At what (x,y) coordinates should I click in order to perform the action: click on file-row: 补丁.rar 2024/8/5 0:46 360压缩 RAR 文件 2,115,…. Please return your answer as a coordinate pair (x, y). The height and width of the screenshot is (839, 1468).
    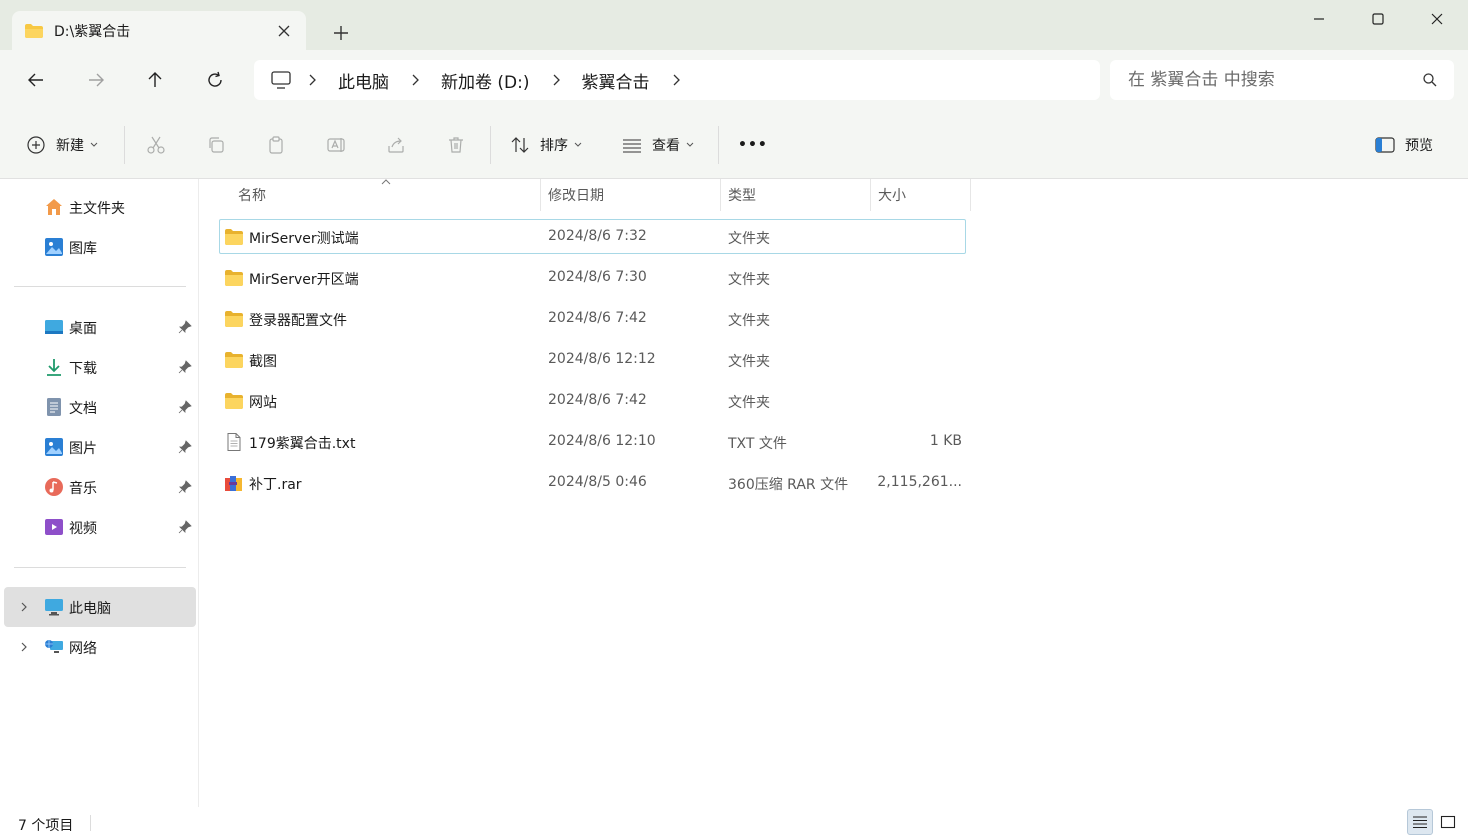
    Looking at the image, I should click on (592, 482).